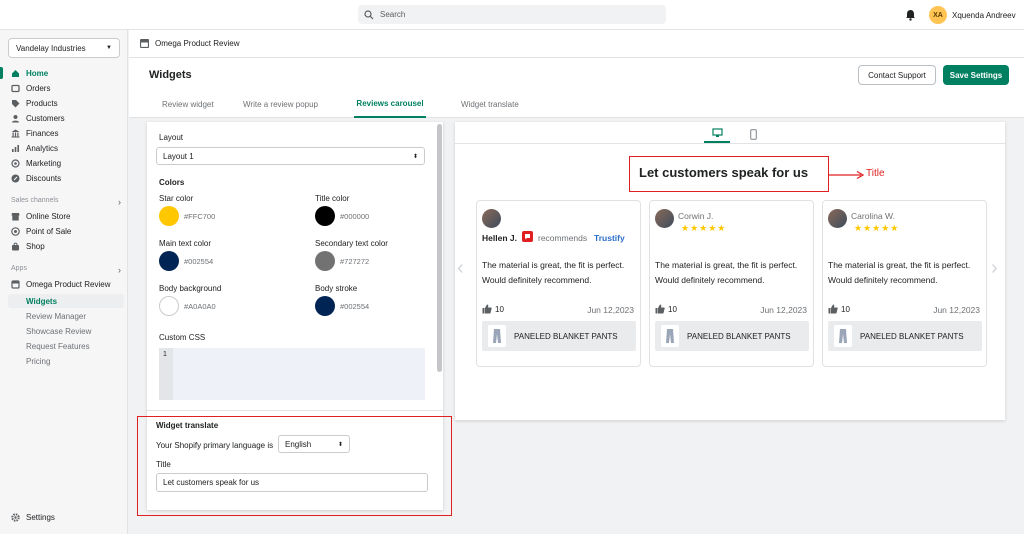  I want to click on sidebar-item-settings: Settings, so click(64, 517).